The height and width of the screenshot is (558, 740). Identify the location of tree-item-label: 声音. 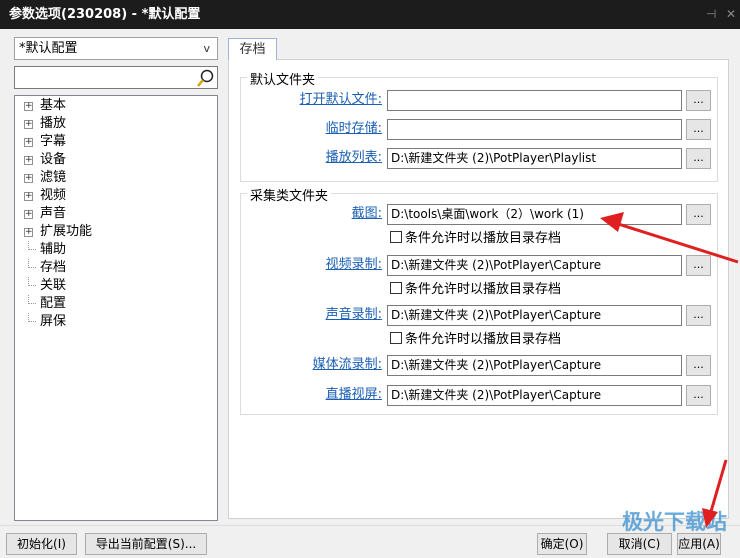
(53, 213).